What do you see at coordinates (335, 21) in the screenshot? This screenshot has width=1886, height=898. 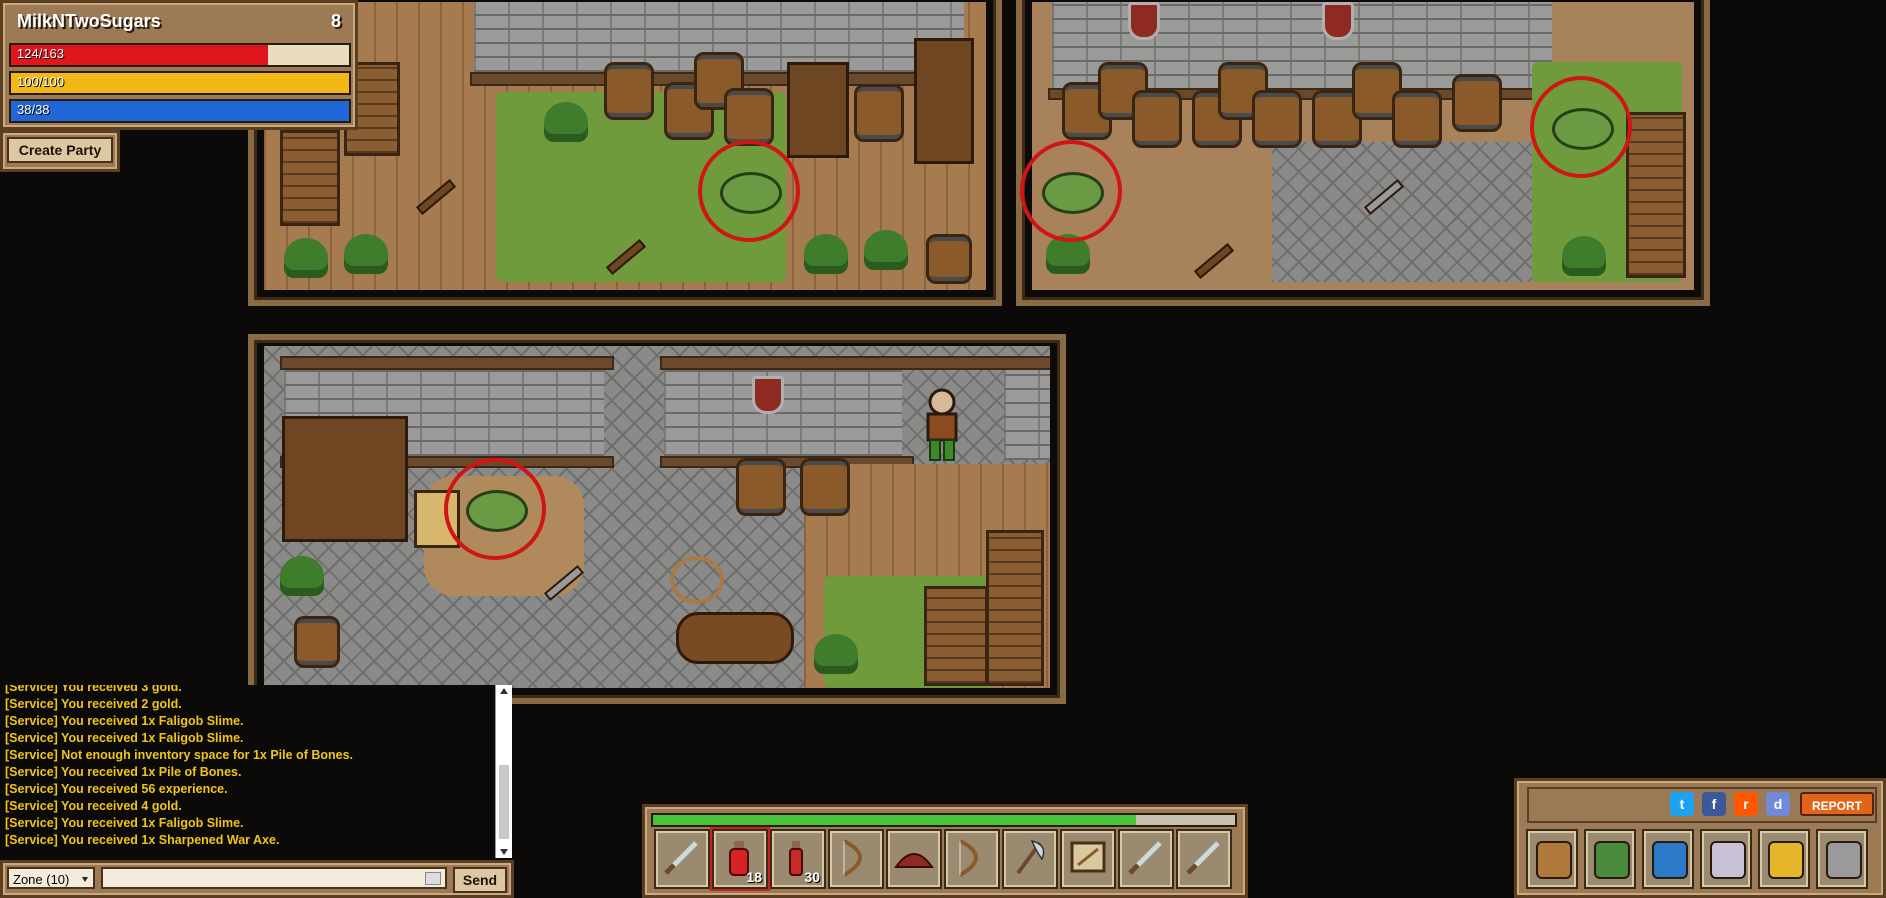 I see `player-level: 8` at bounding box center [335, 21].